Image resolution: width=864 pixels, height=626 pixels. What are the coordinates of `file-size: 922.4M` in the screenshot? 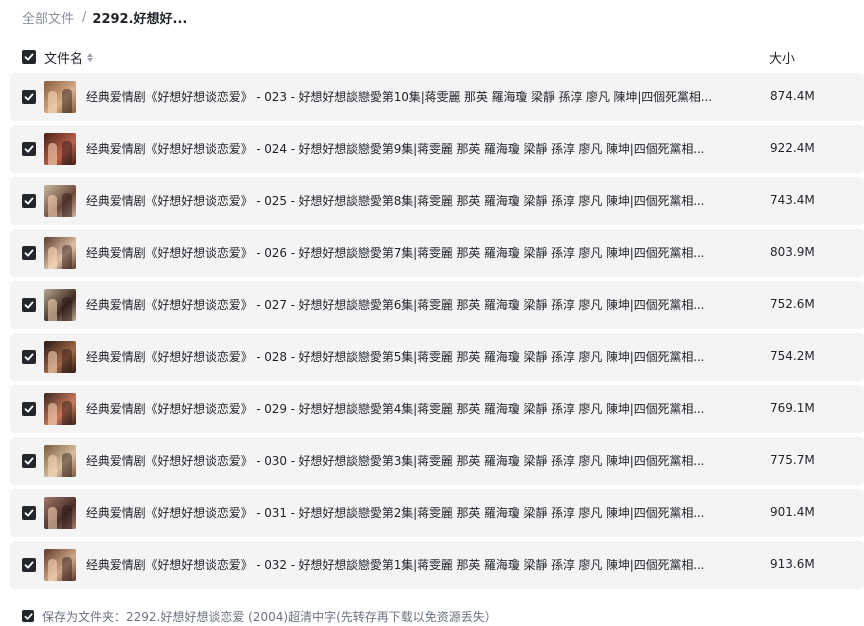 It's located at (792, 148).